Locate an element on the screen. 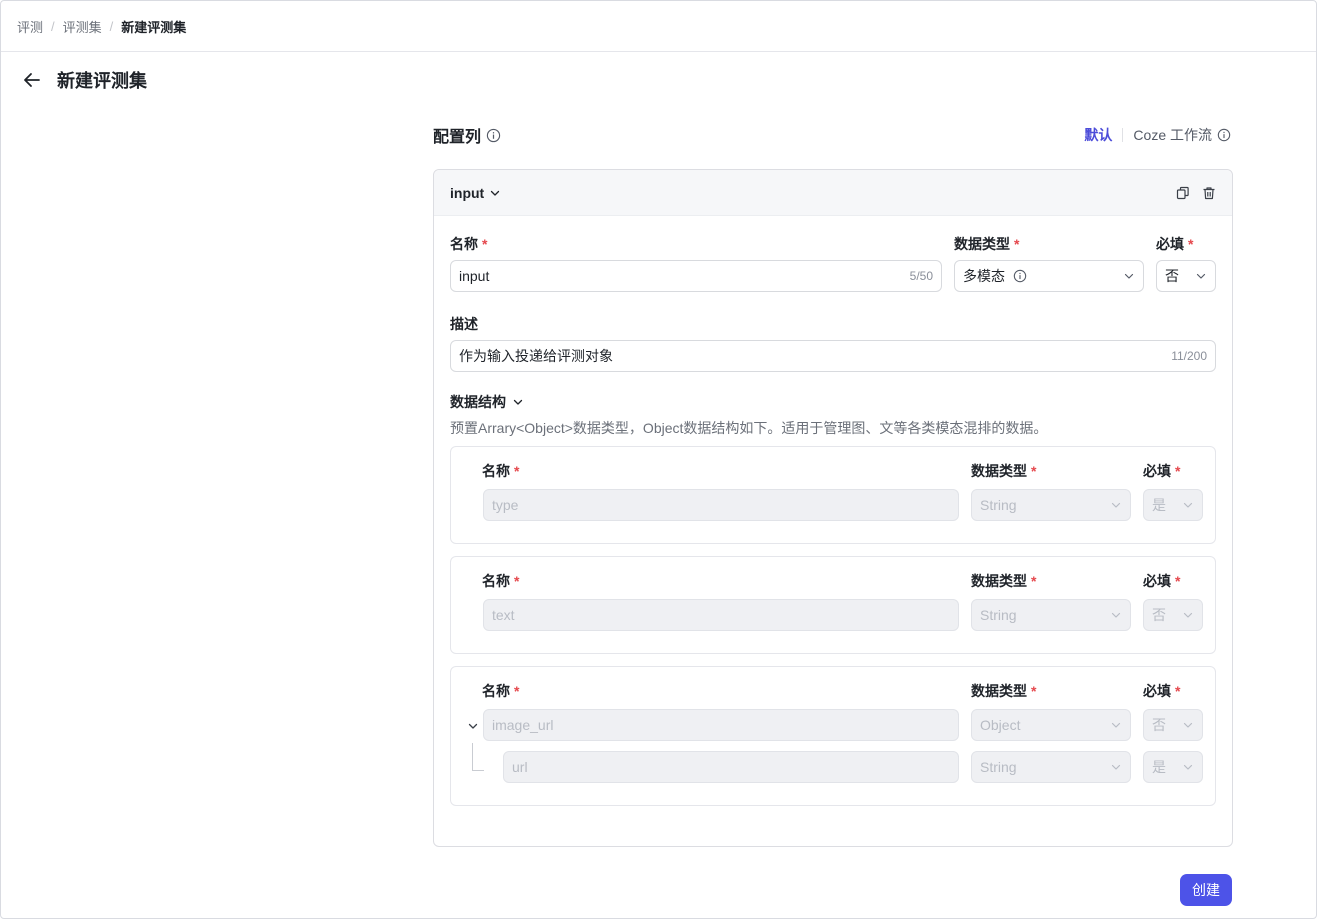 The width and height of the screenshot is (1317, 919). copy-icon is located at coordinates (1183, 193).